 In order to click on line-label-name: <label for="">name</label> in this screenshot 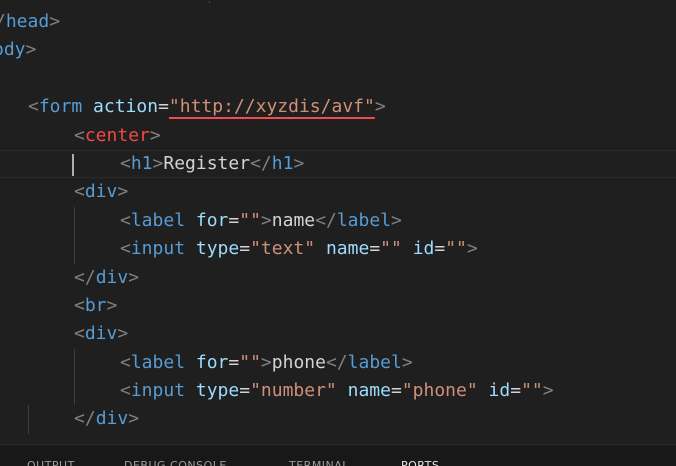, I will do `click(338, 221)`.